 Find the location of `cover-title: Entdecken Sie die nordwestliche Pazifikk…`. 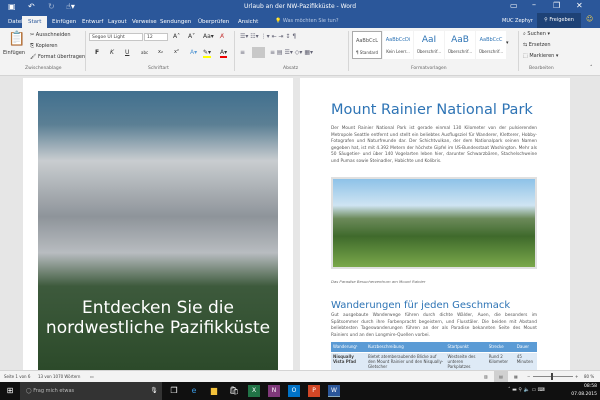

cover-title: Entdecken Sie die nordwestliche Pazifikk… is located at coordinates (158, 318).